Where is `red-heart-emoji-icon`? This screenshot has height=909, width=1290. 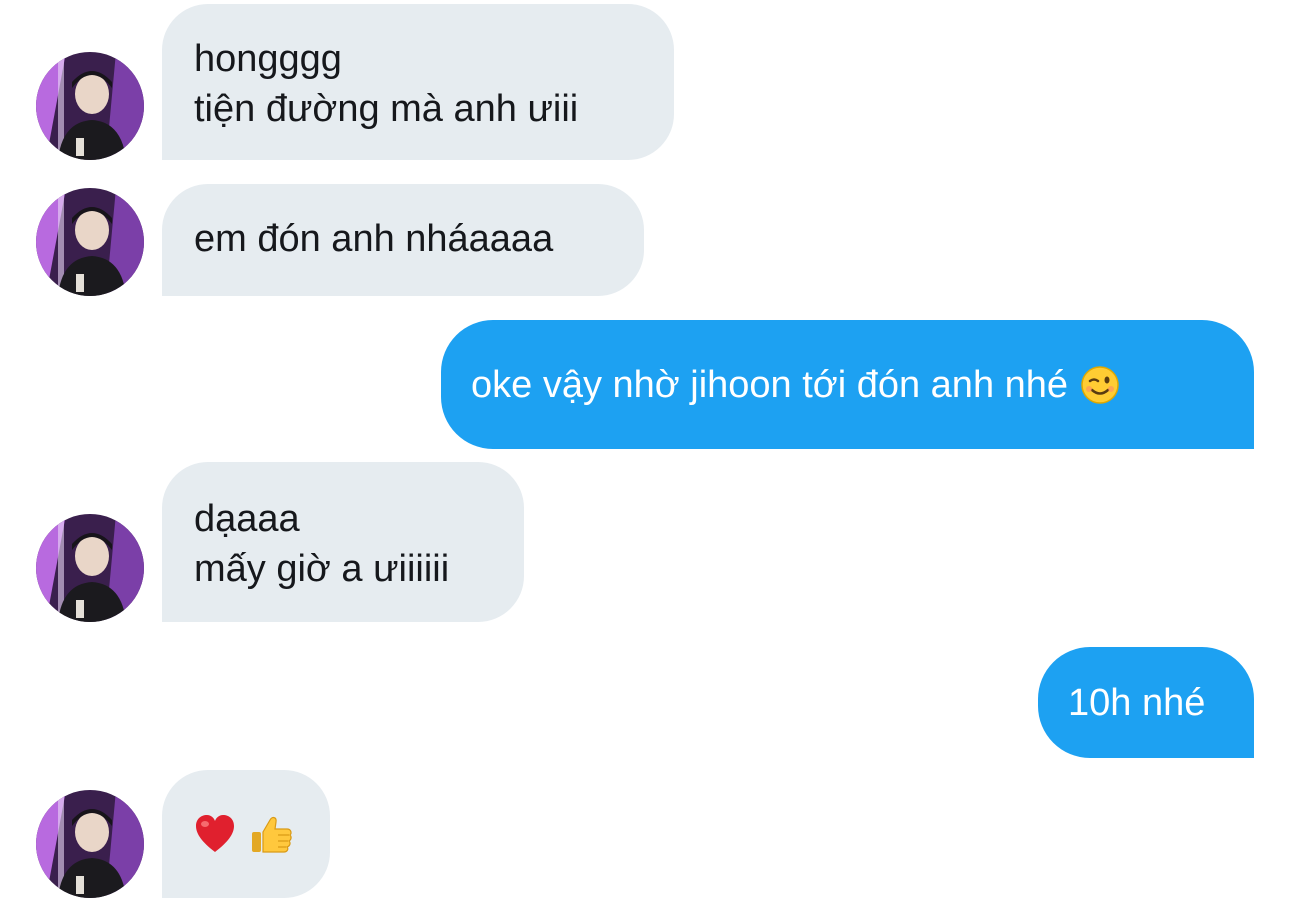 red-heart-emoji-icon is located at coordinates (215, 834).